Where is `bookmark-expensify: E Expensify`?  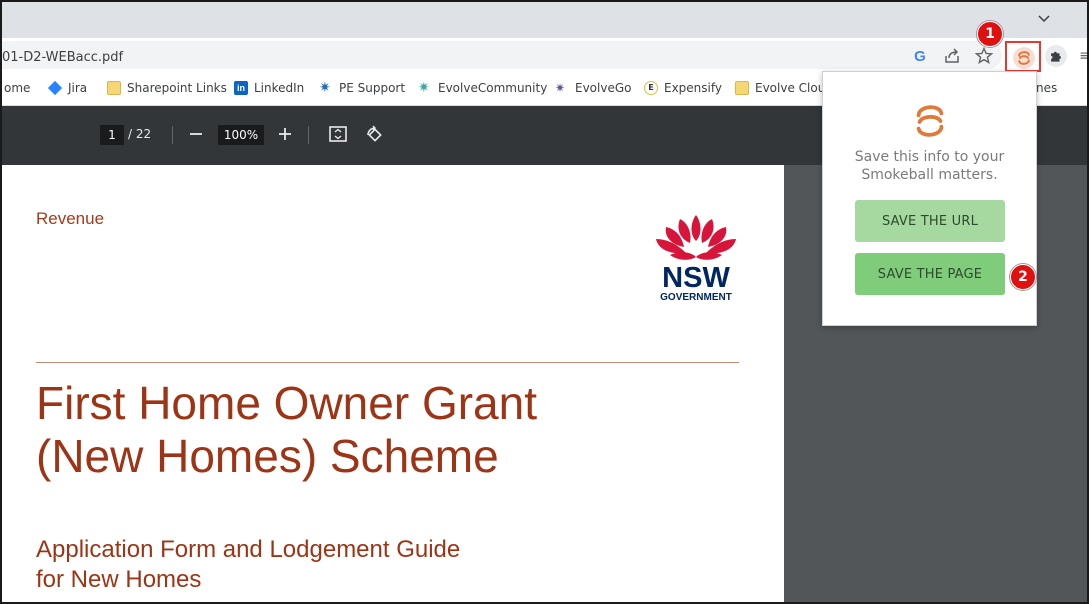 bookmark-expensify: E Expensify is located at coordinates (683, 88).